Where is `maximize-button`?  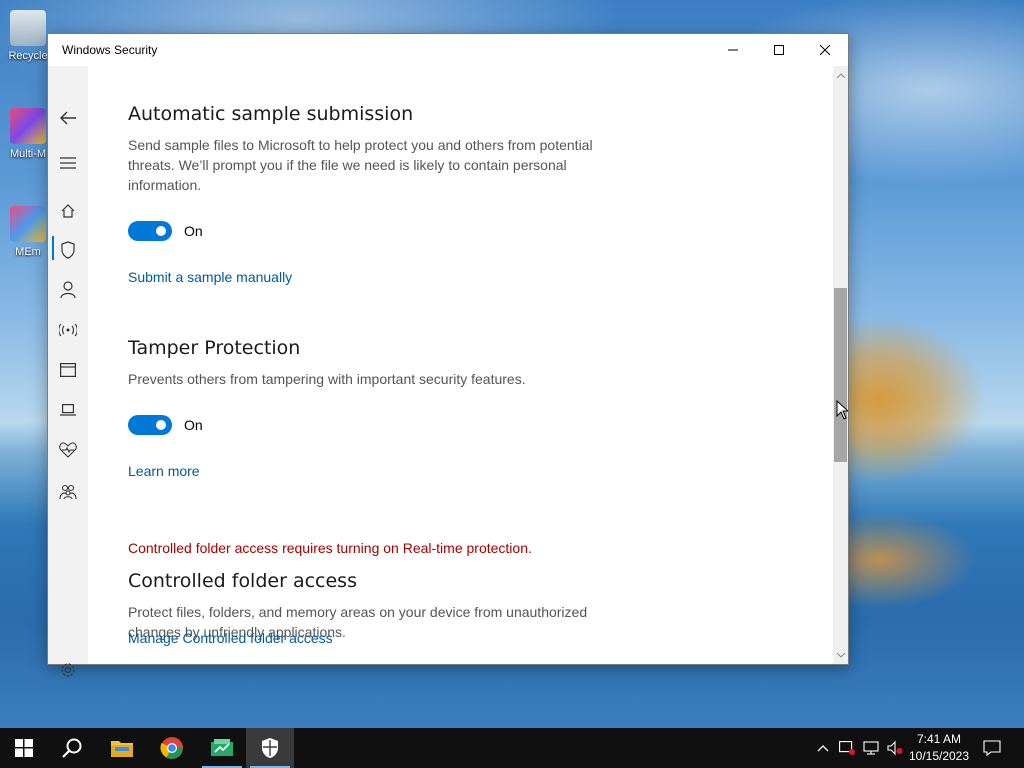 maximize-button is located at coordinates (779, 50).